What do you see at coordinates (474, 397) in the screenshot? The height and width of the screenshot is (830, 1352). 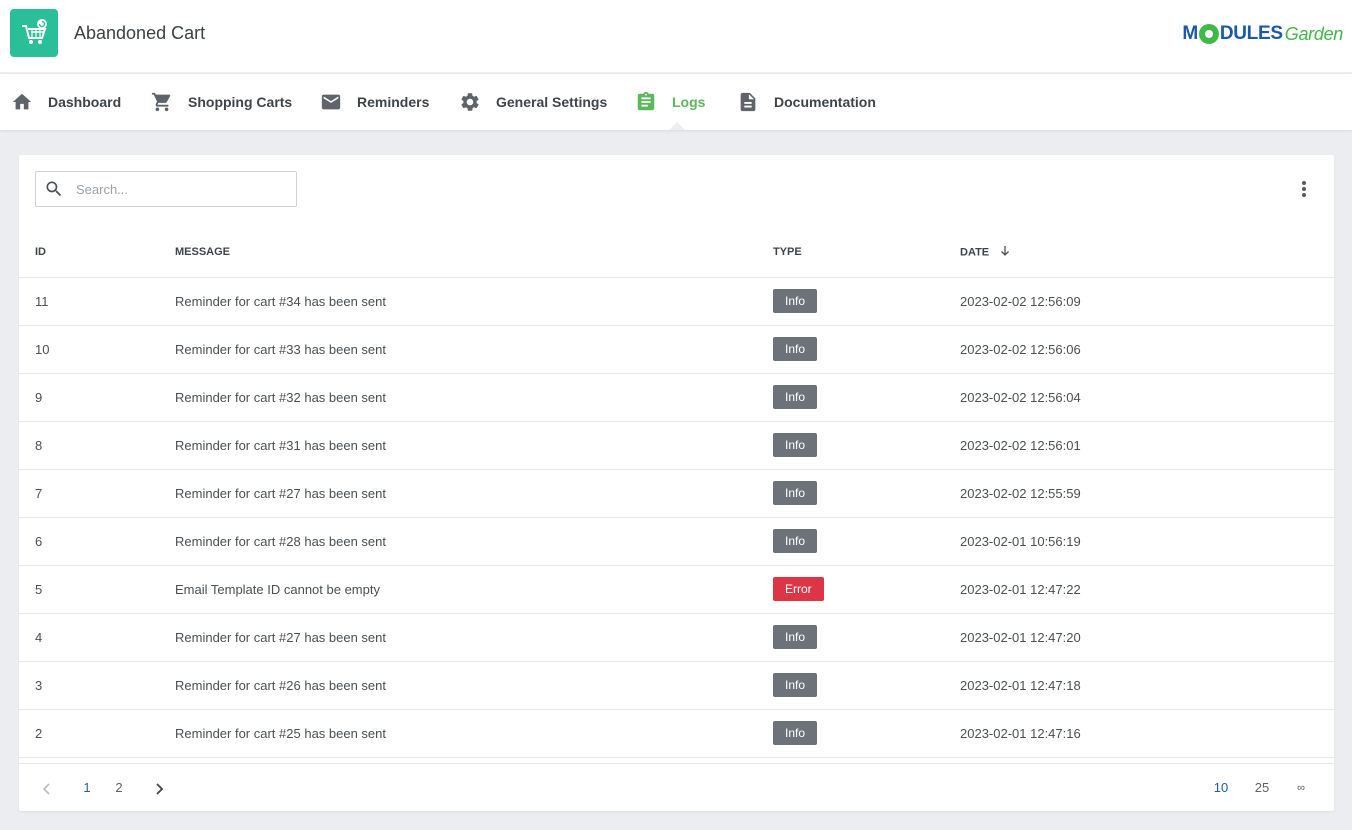 I see `cell-message: Reminder for cart #32 has been sent` at bounding box center [474, 397].